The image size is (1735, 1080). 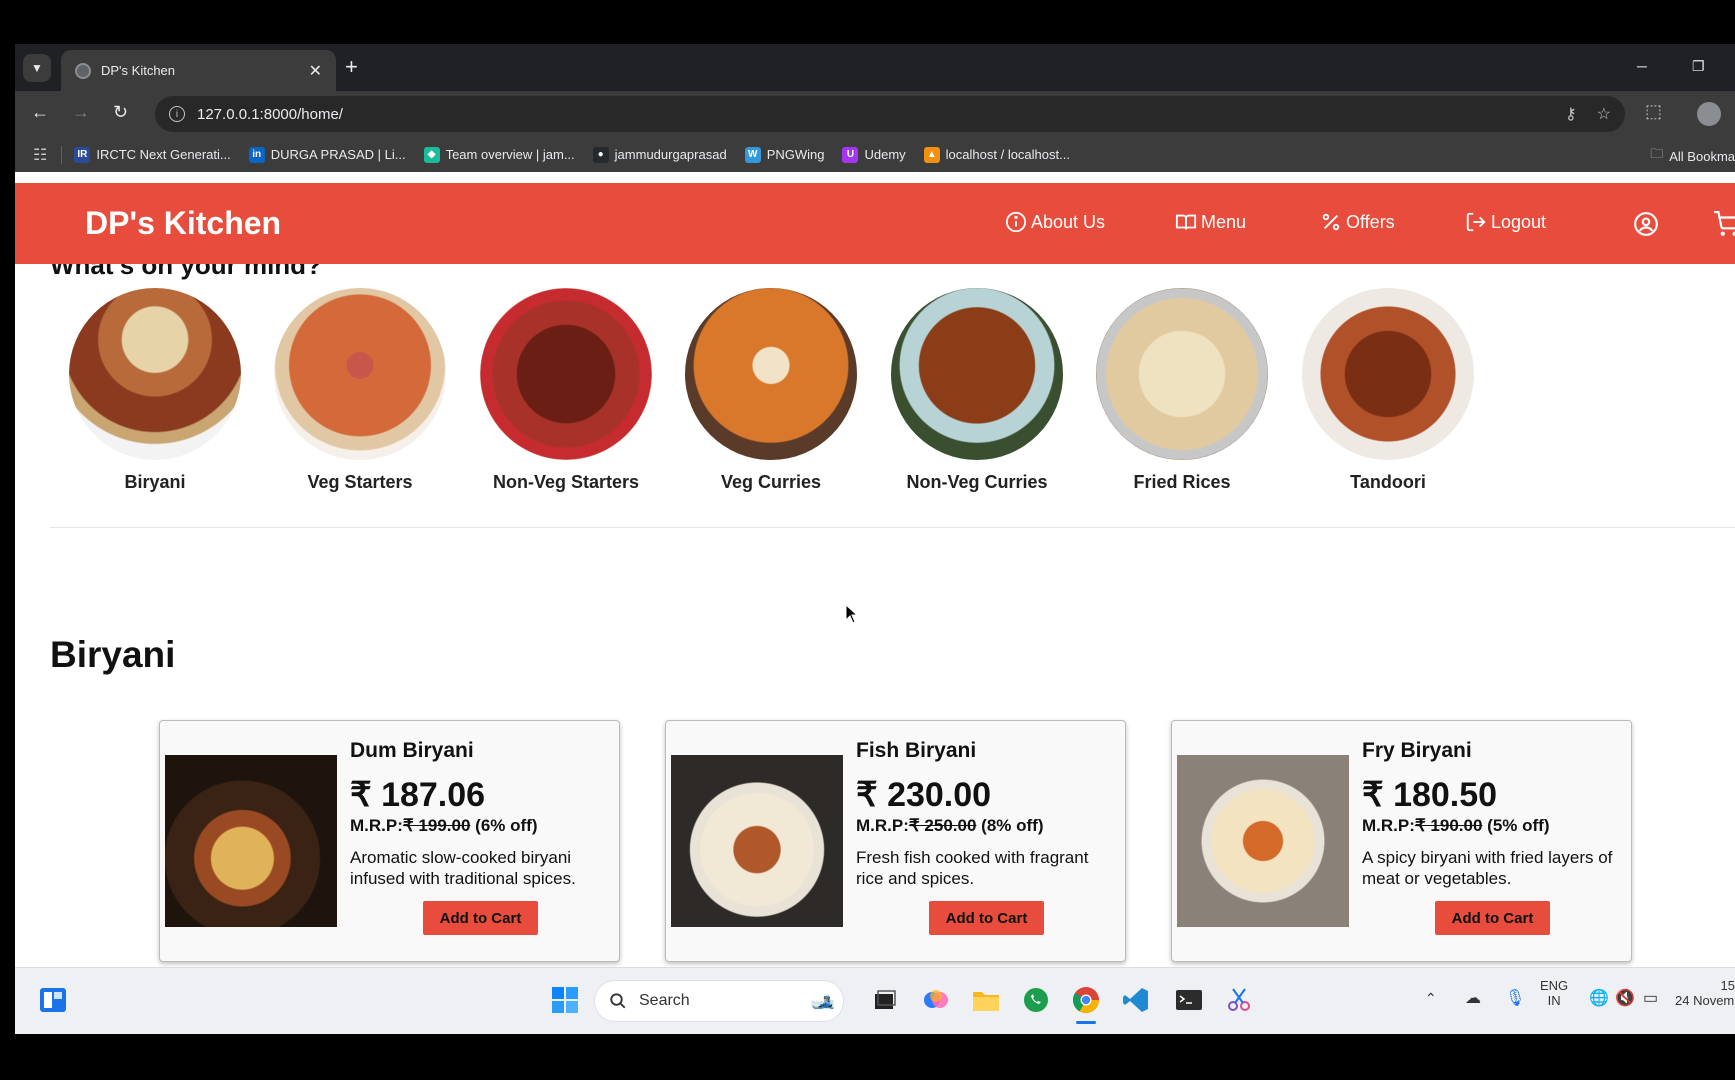 What do you see at coordinates (1012, 825) in the screenshot?
I see `discount-badge: (8% off)` at bounding box center [1012, 825].